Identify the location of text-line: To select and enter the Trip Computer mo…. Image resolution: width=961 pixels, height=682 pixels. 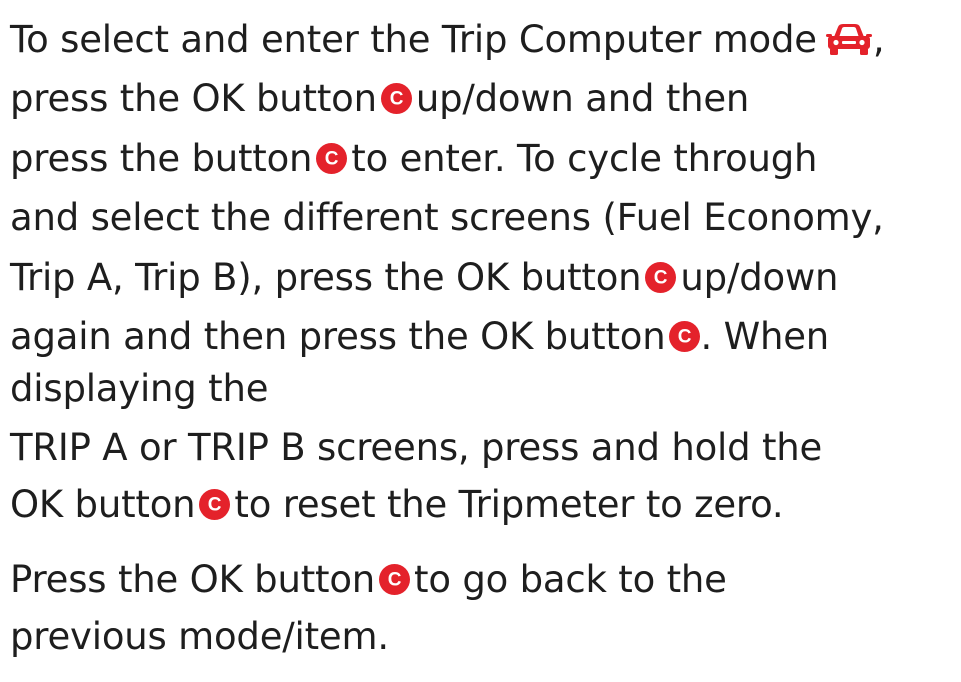
(447, 39).